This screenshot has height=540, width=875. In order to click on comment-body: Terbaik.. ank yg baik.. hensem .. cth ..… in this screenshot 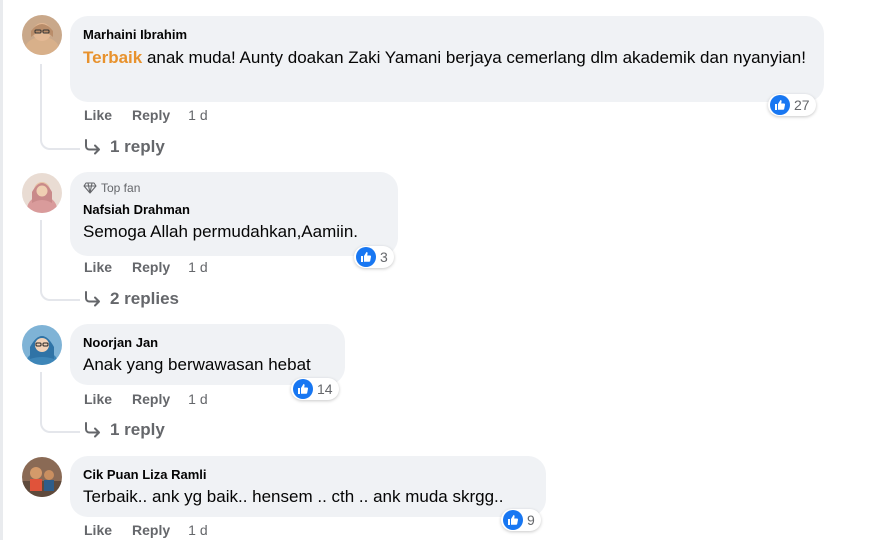, I will do `click(293, 496)`.